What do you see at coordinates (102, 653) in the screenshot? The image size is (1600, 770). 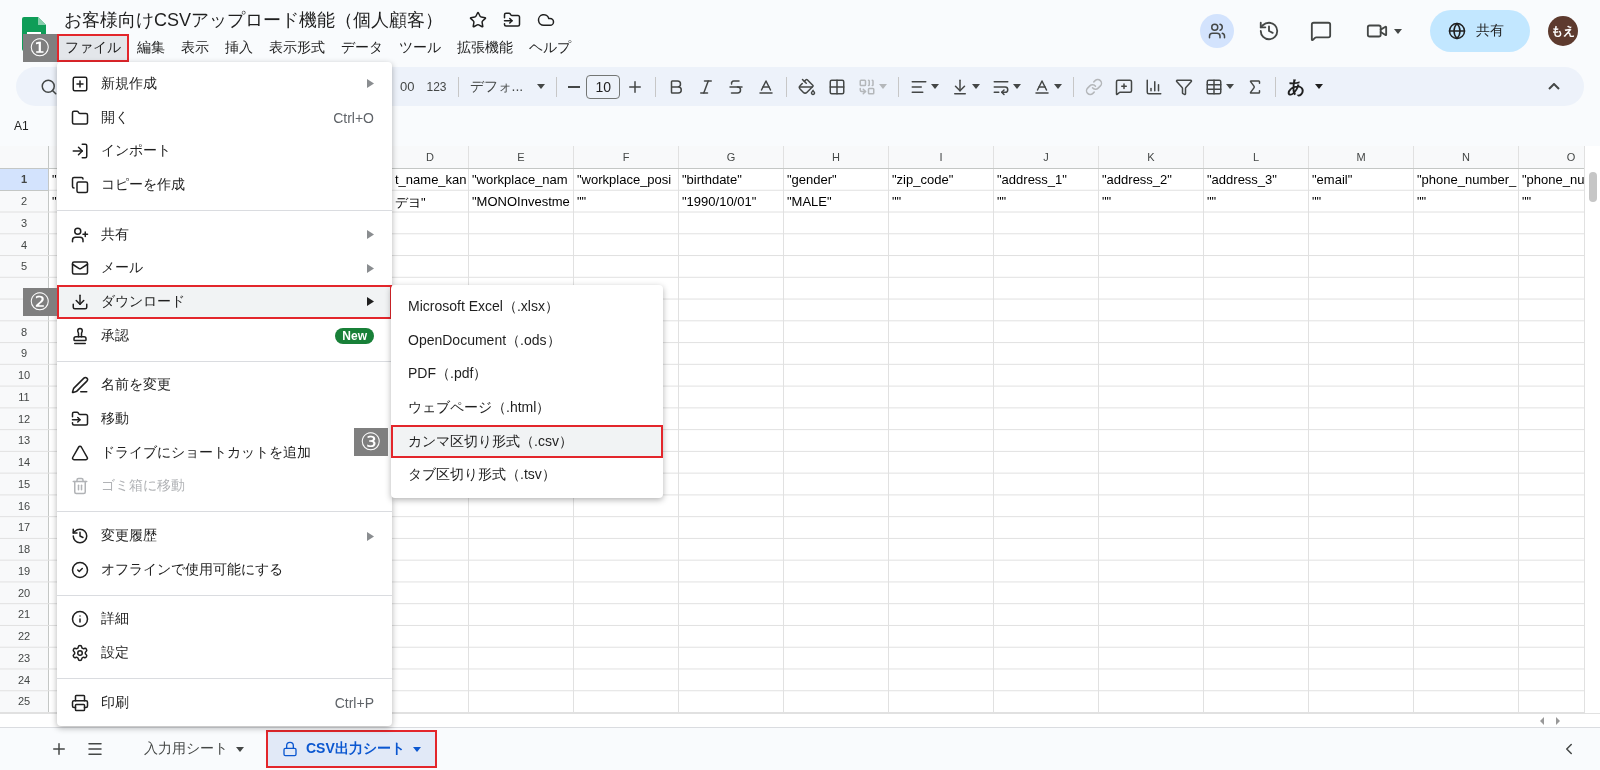 I see `menu-item: 設定` at bounding box center [102, 653].